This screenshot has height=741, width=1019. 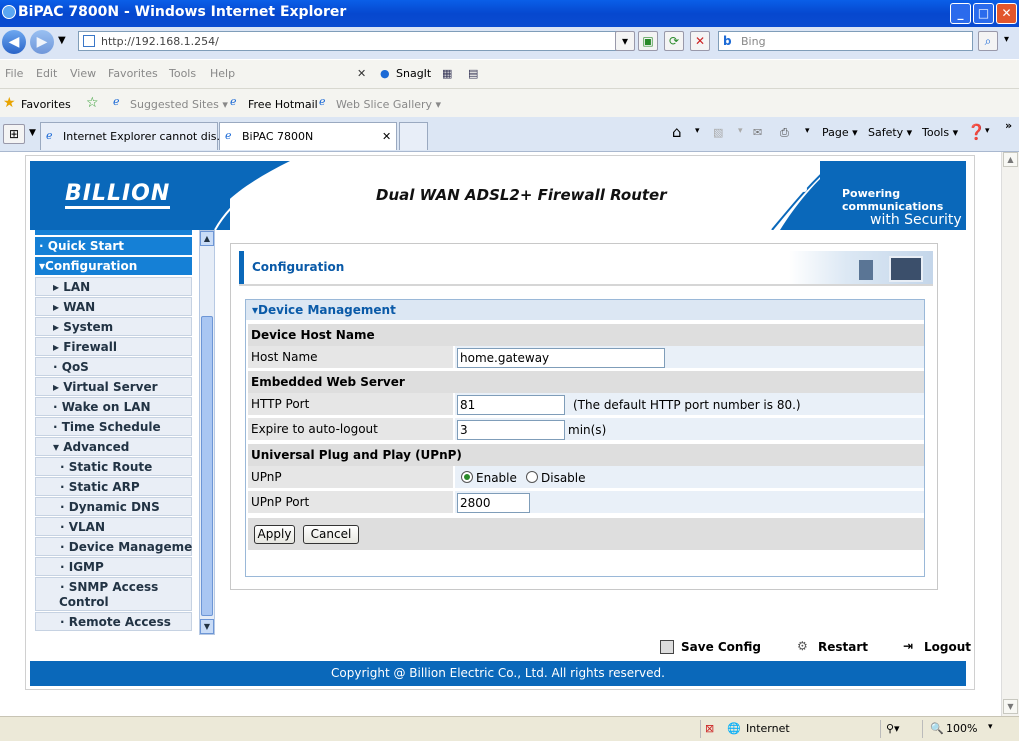 I want to click on tab-bipac: ℯ BiPAC 7800N ✕, so click(x=308, y=136).